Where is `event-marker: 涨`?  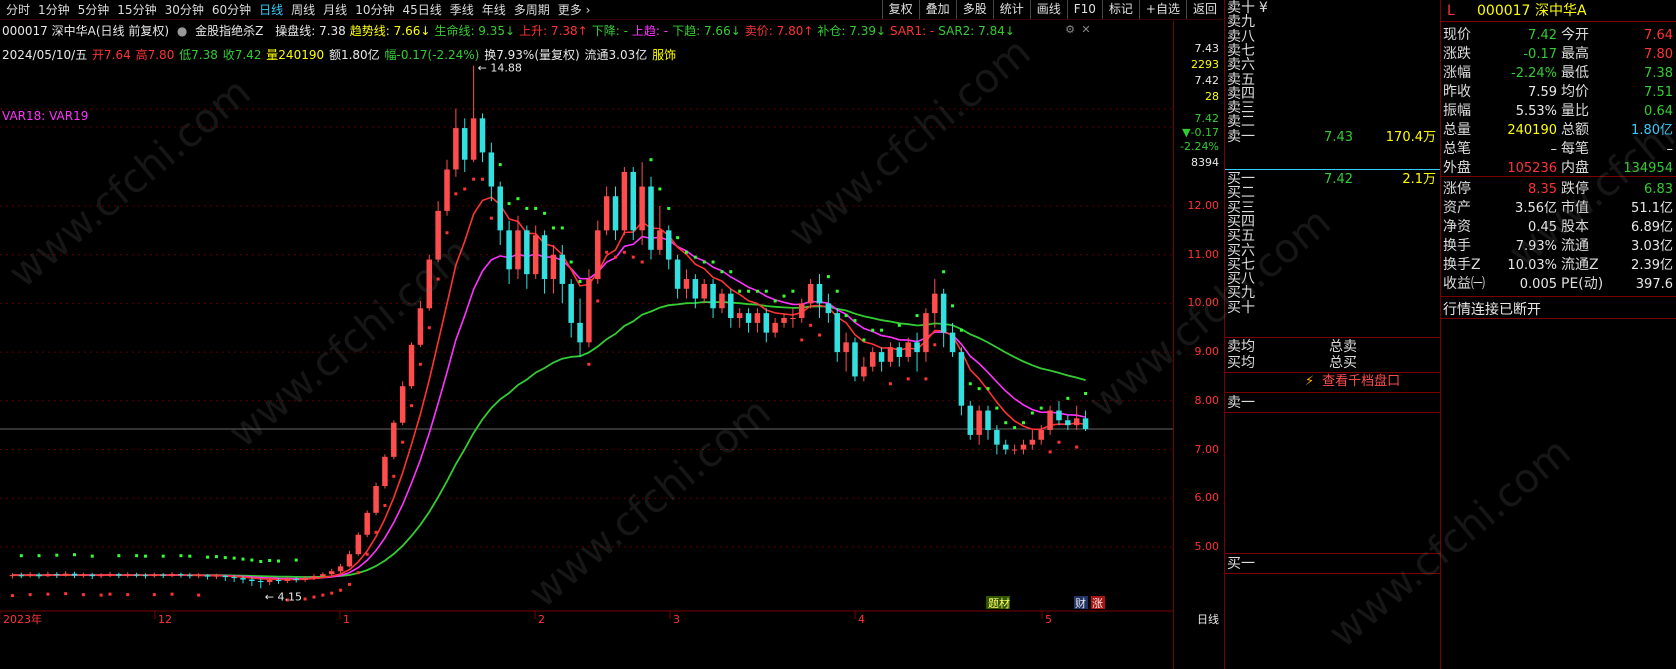 event-marker: 涨 is located at coordinates (1098, 603).